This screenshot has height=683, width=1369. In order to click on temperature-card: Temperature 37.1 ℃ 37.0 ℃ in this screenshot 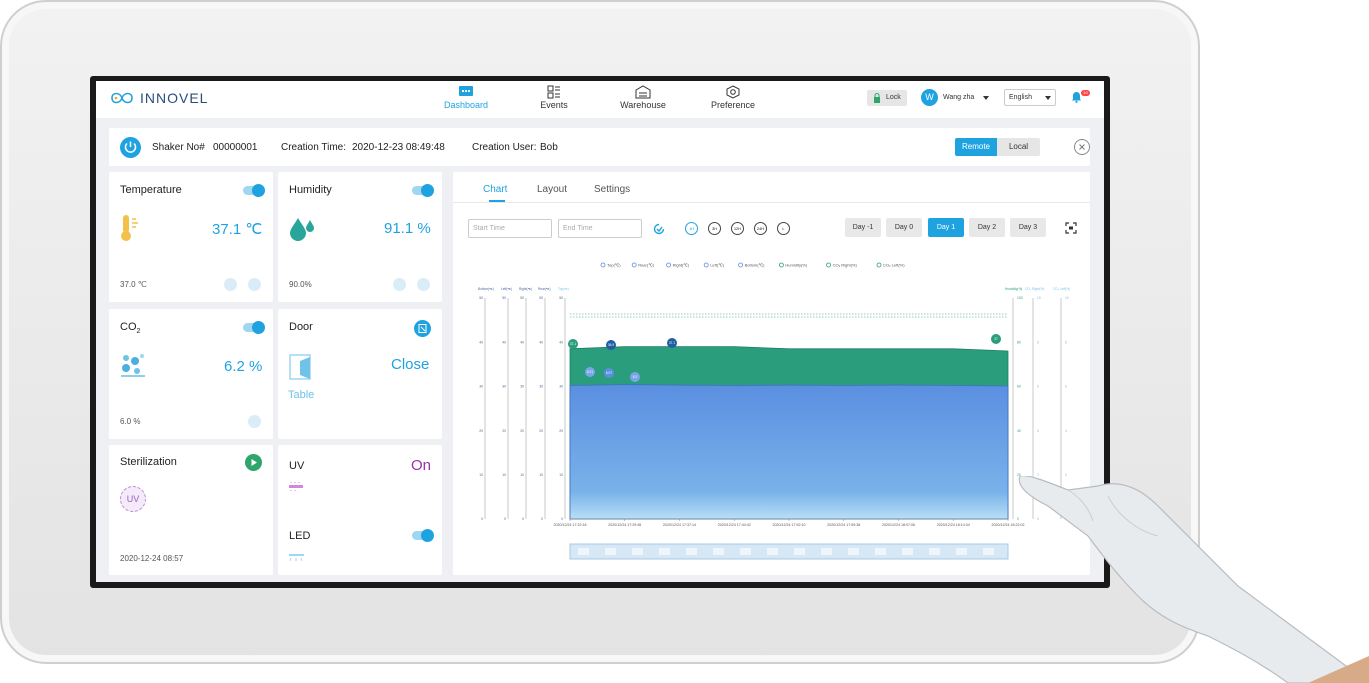, I will do `click(191, 237)`.